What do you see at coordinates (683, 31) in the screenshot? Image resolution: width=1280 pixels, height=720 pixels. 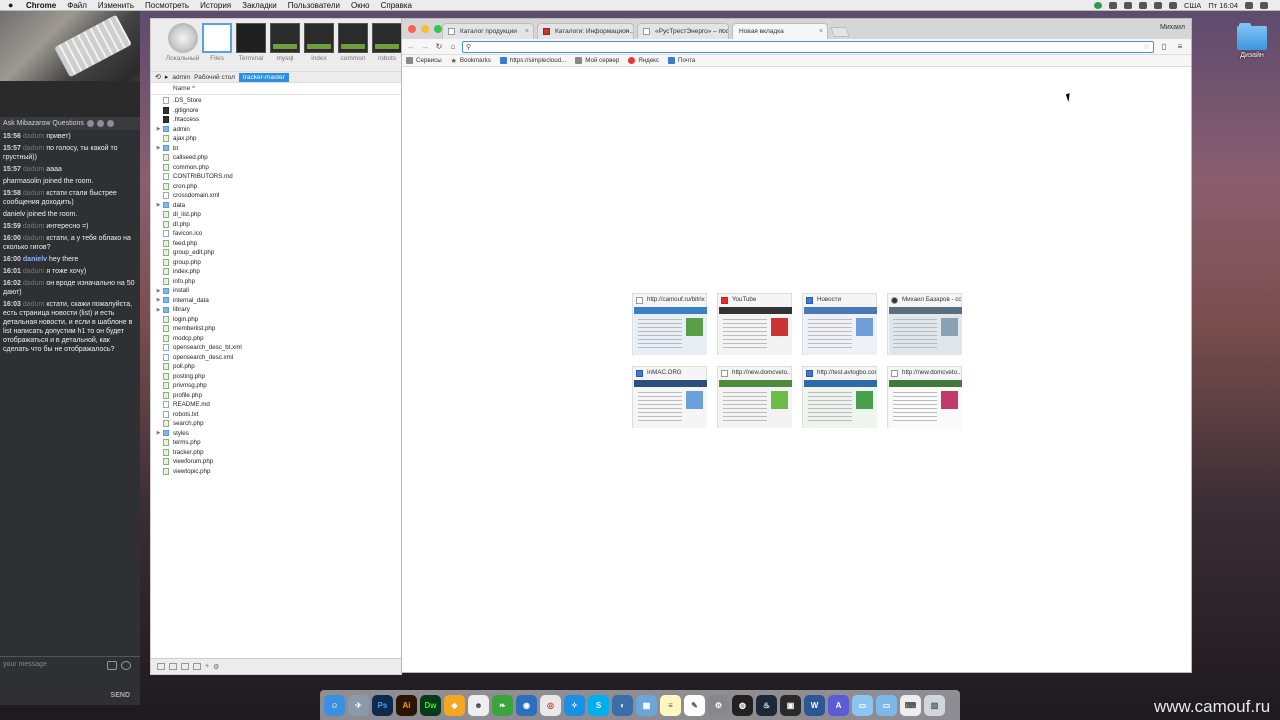 I see `browser-tab: «РусТрестЭнерго» – пос... ×` at bounding box center [683, 31].